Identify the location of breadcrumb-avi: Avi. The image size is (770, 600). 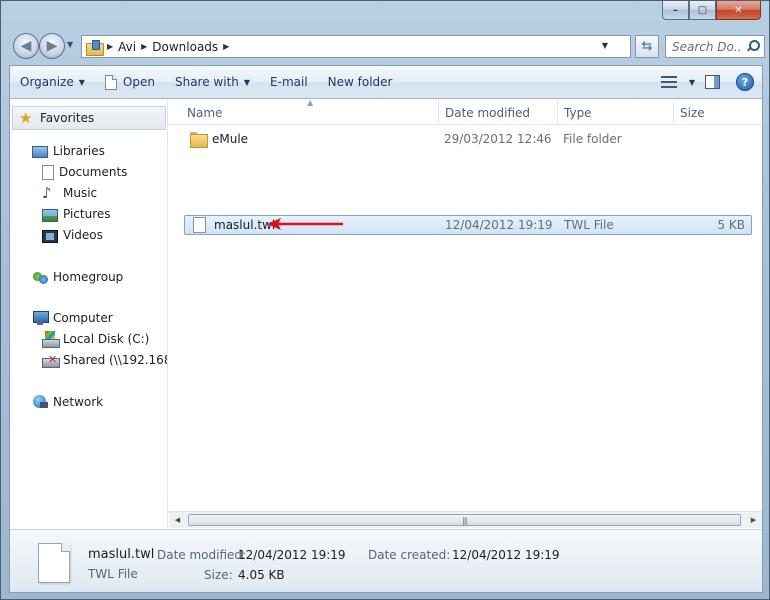
(127, 47).